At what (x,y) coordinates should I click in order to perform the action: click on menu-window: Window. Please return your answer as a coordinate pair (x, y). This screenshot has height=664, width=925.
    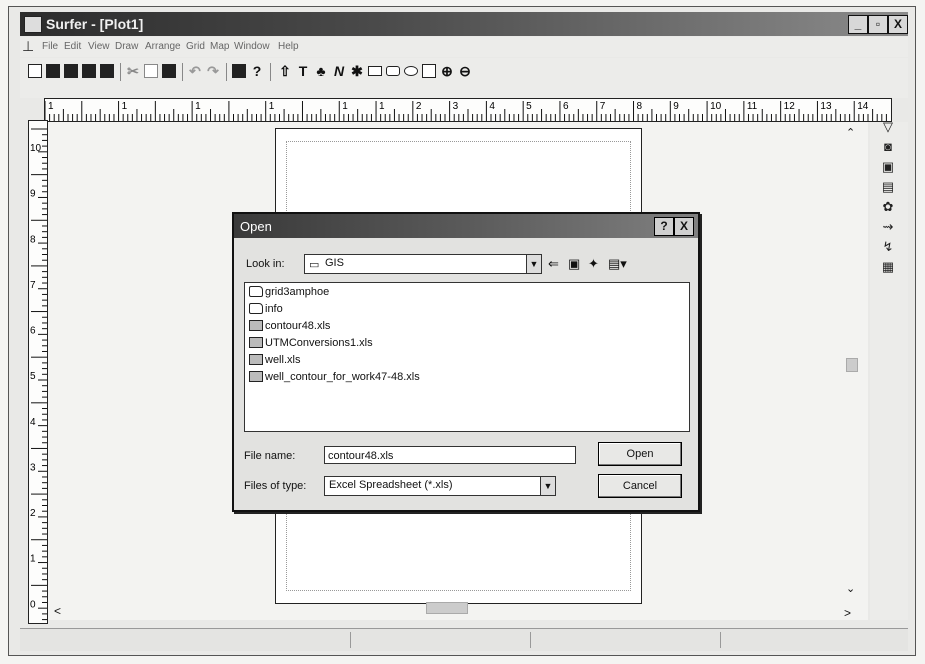
    Looking at the image, I should click on (252, 46).